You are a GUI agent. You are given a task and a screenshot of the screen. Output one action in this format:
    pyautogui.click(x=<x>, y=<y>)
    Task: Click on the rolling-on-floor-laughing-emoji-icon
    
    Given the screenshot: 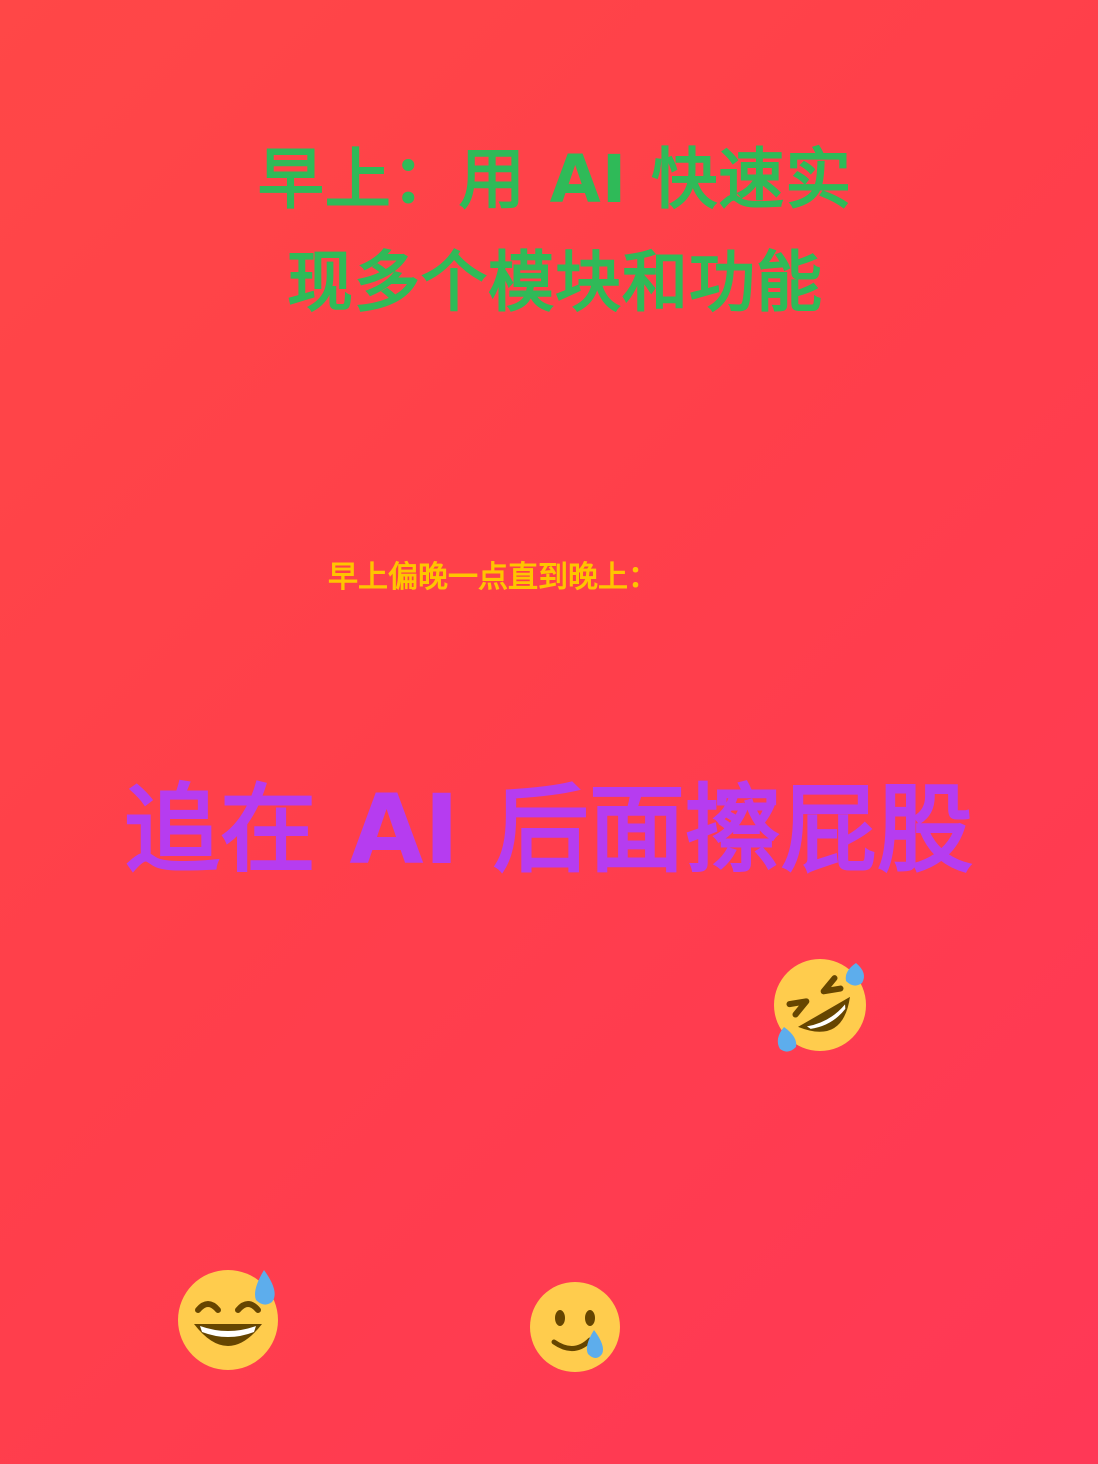 What is the action you would take?
    pyautogui.click(x=820, y=1005)
    